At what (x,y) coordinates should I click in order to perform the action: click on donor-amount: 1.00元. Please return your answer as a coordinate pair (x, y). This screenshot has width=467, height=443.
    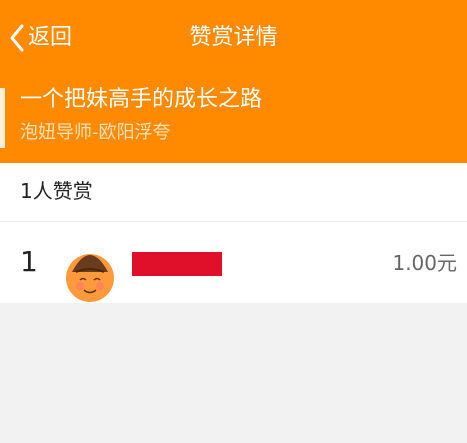
    Looking at the image, I should click on (424, 263).